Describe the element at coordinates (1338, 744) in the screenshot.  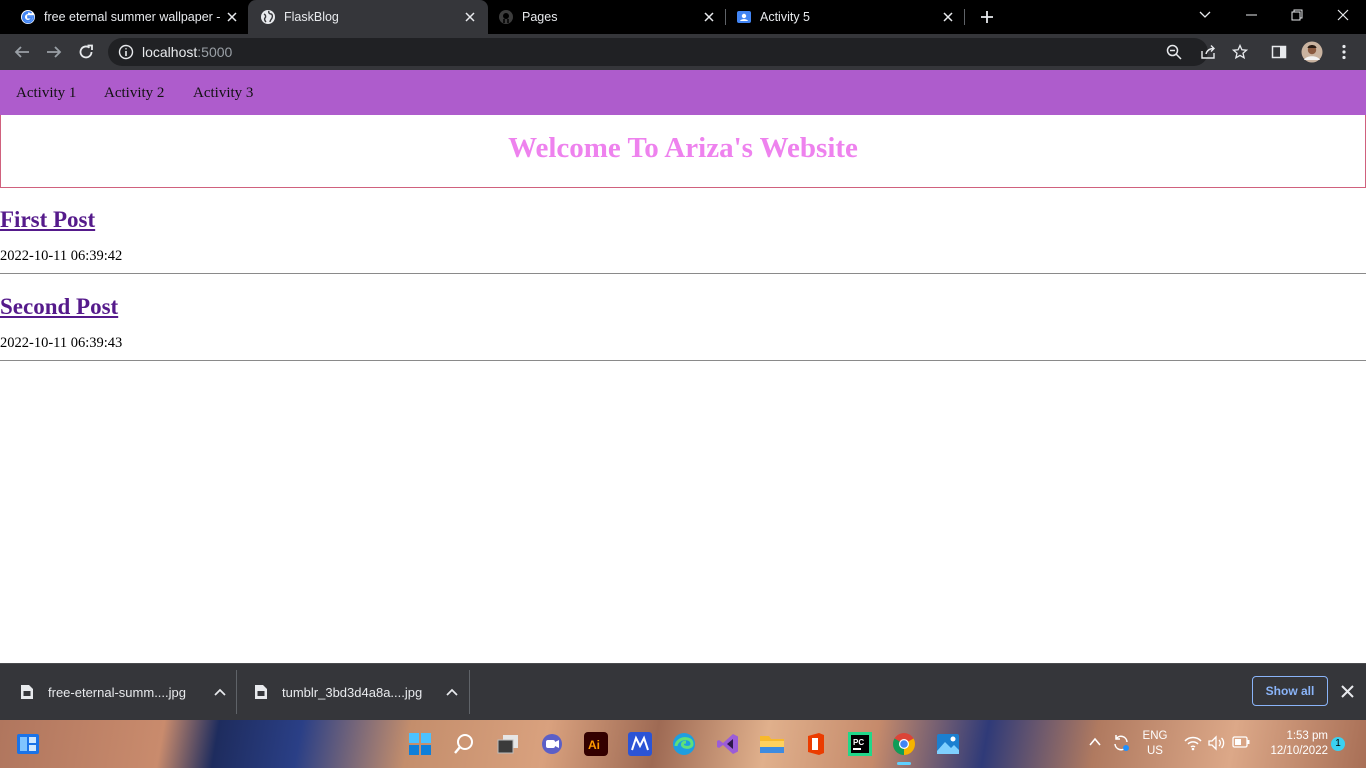
I see `notification-badge: 1` at that location.